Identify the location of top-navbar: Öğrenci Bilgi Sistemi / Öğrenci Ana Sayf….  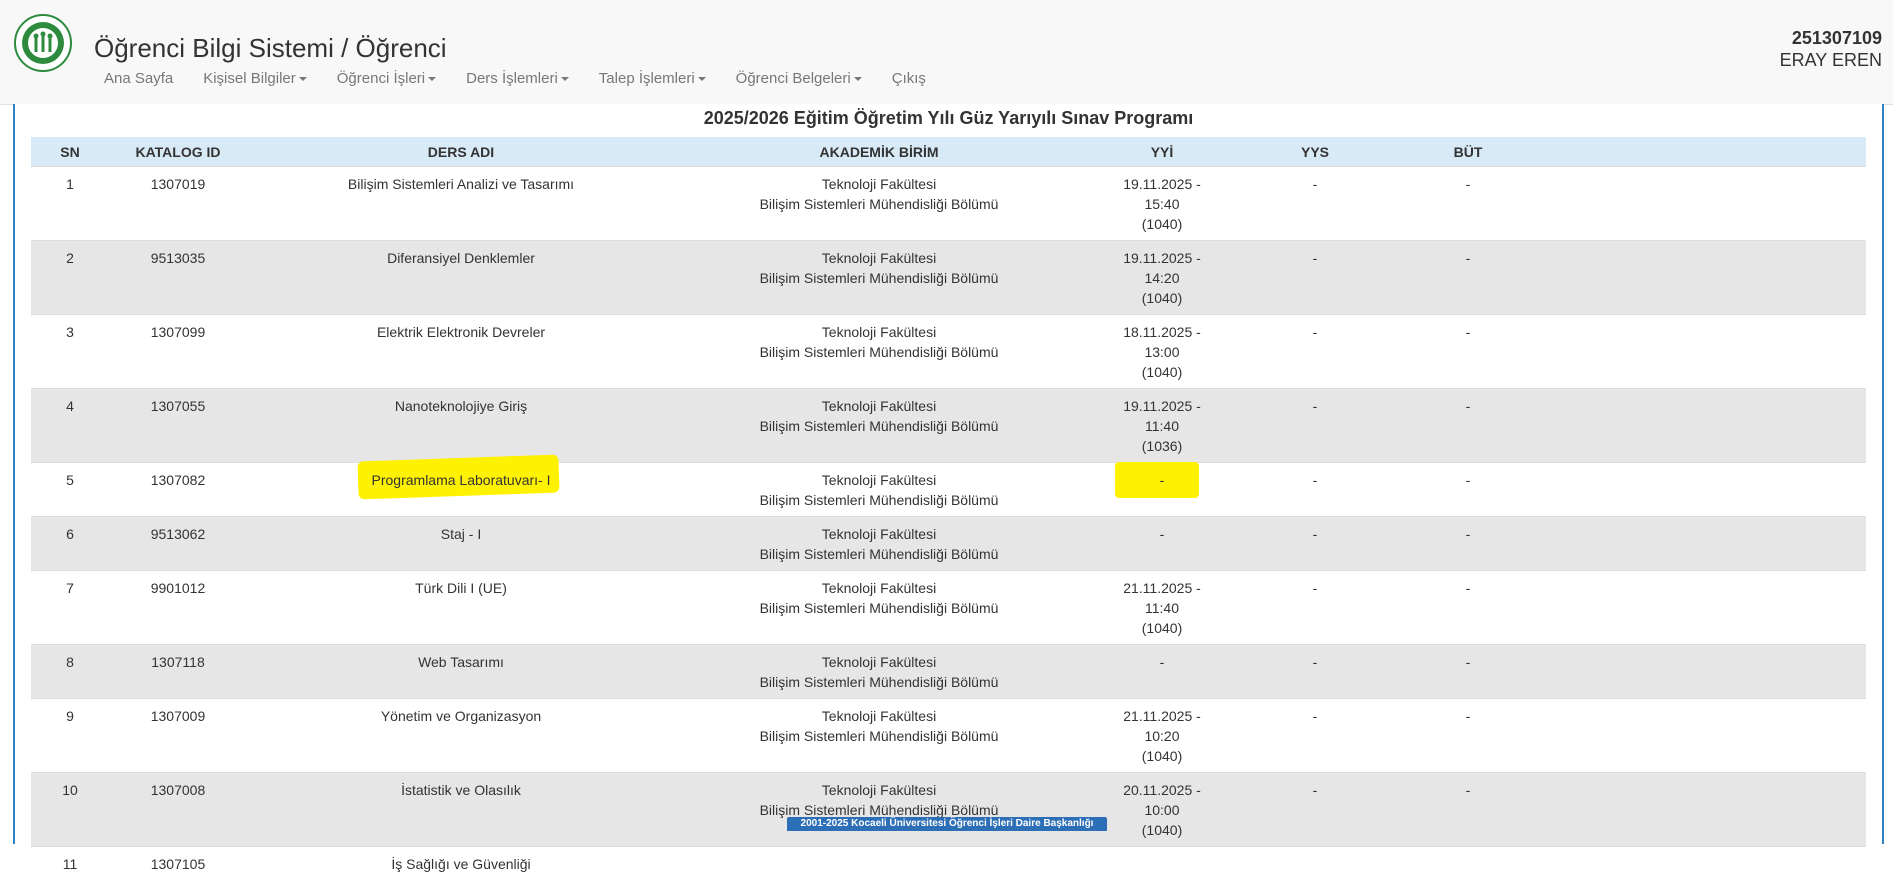
(946, 52).